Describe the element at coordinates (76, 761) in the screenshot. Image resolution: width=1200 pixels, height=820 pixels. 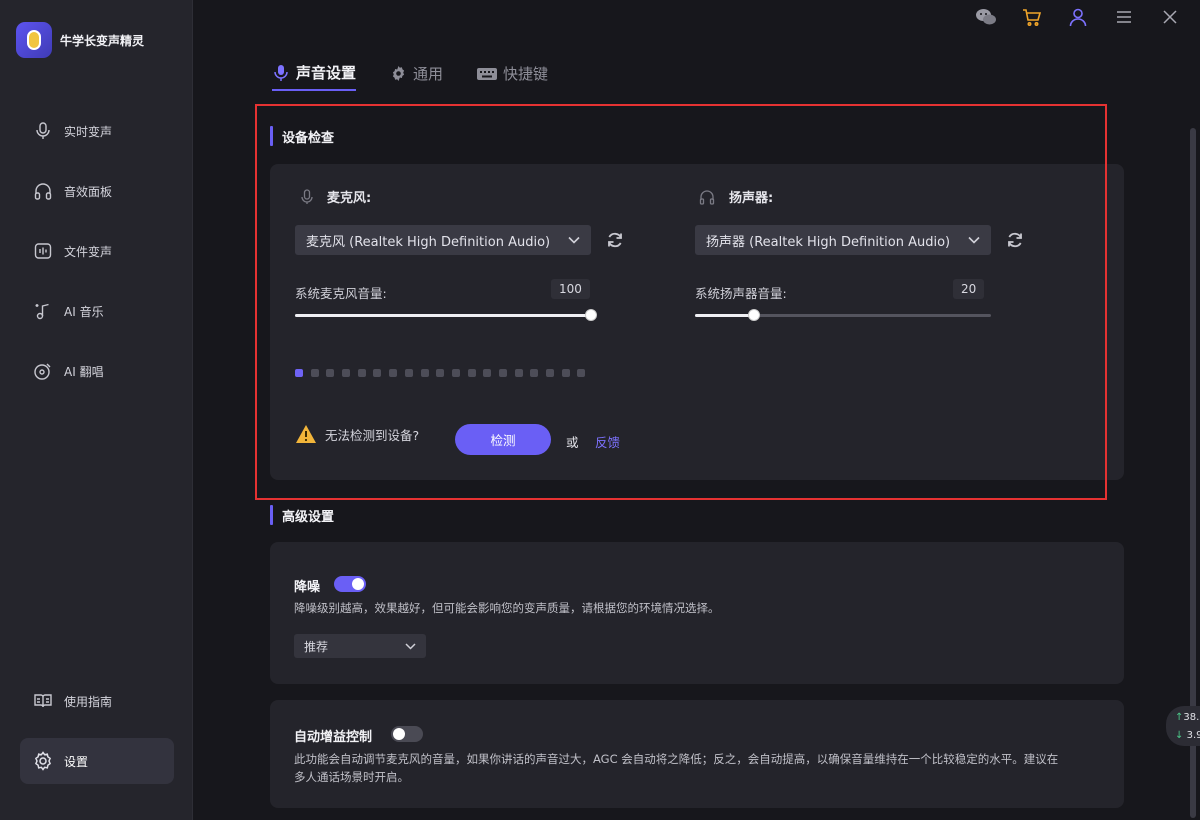
I see `sidebar-item-label: 设置` at that location.